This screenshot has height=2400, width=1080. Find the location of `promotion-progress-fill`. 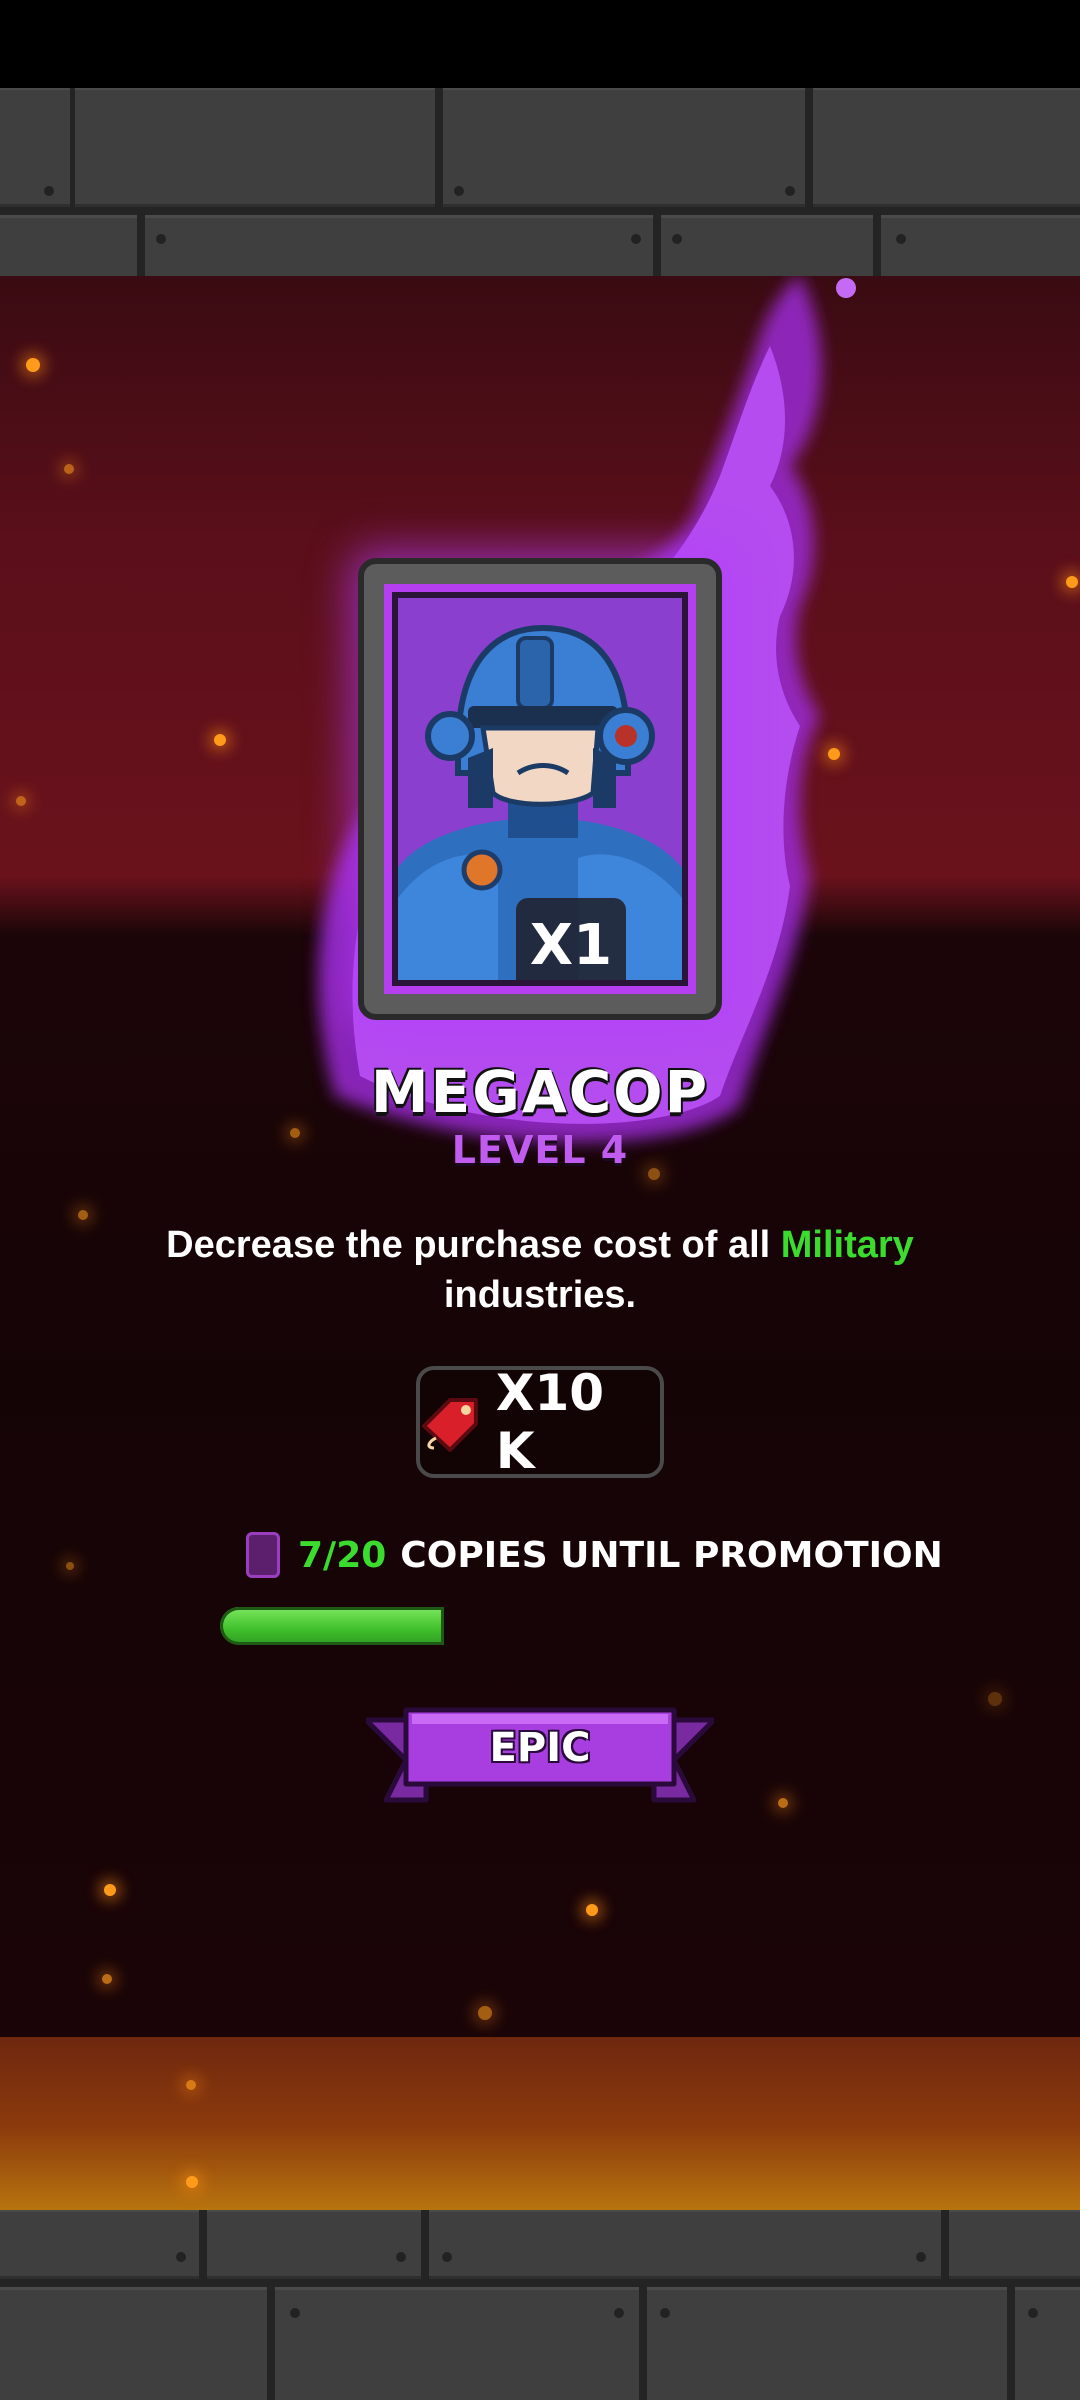

promotion-progress-fill is located at coordinates (332, 1626).